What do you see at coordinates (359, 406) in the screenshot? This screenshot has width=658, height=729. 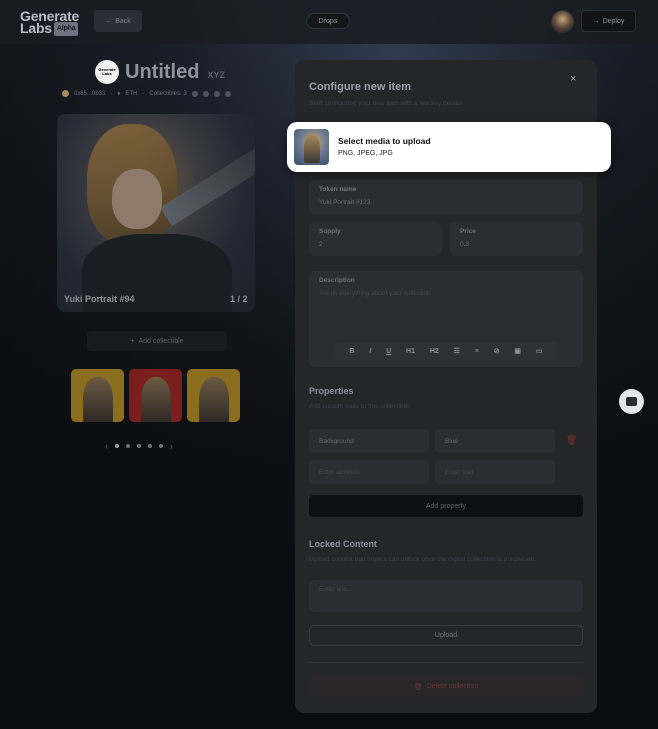 I see `properties-subtitle: Add custom traits to this collectible` at bounding box center [359, 406].